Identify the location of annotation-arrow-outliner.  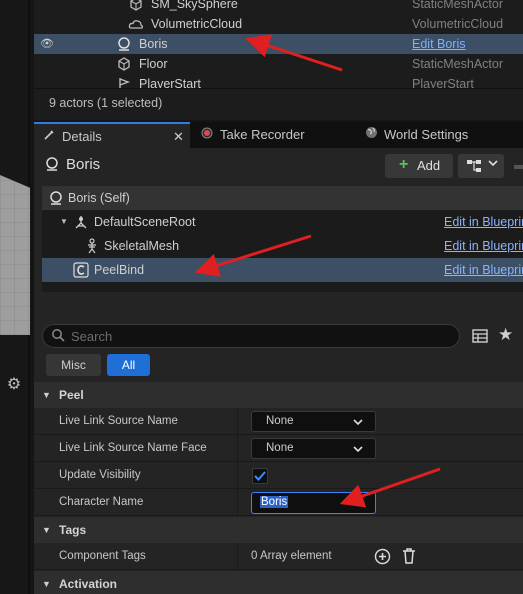
(294, 53).